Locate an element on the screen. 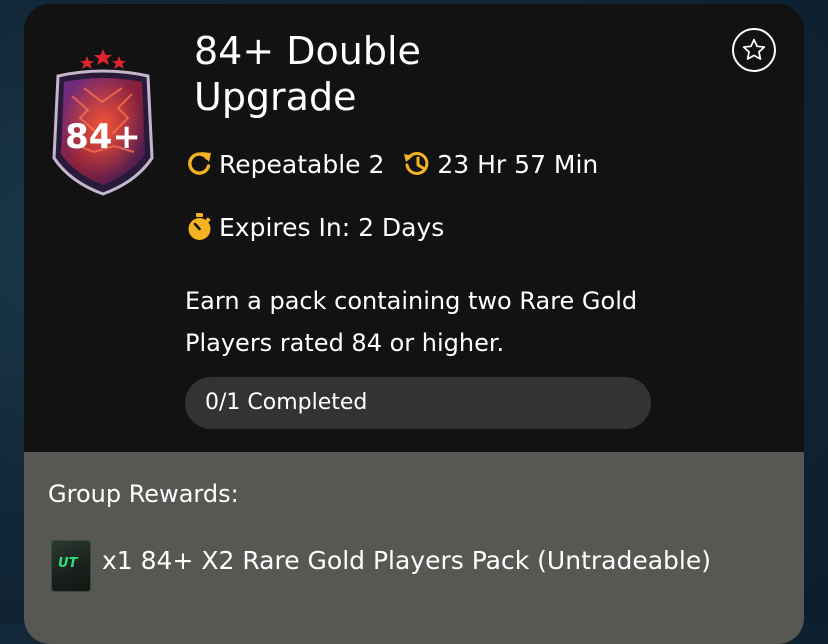 This screenshot has width=828, height=644. upgrade-badge-icon: 84+ is located at coordinates (103, 122).